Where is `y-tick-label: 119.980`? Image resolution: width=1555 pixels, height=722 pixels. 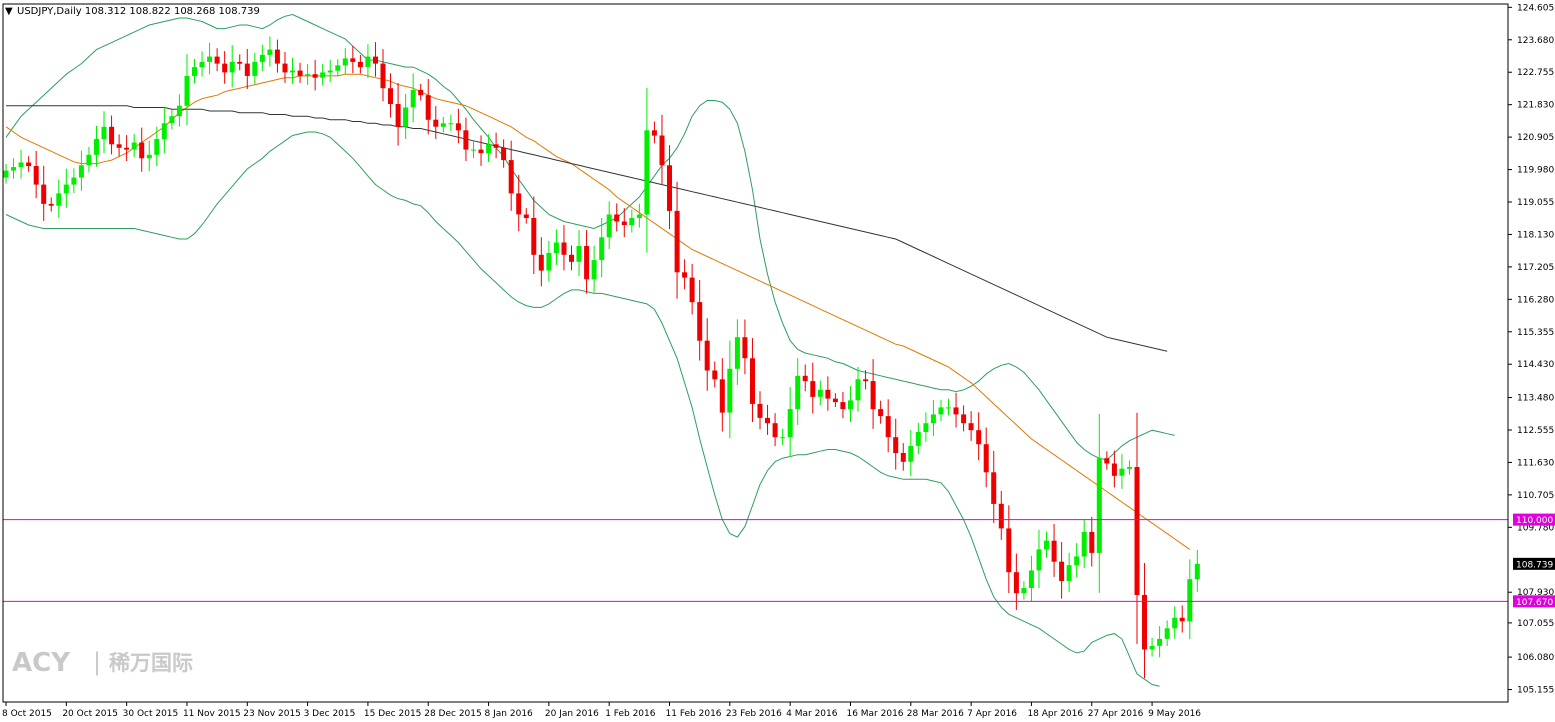
y-tick-label: 119.980 is located at coordinates (1535, 171).